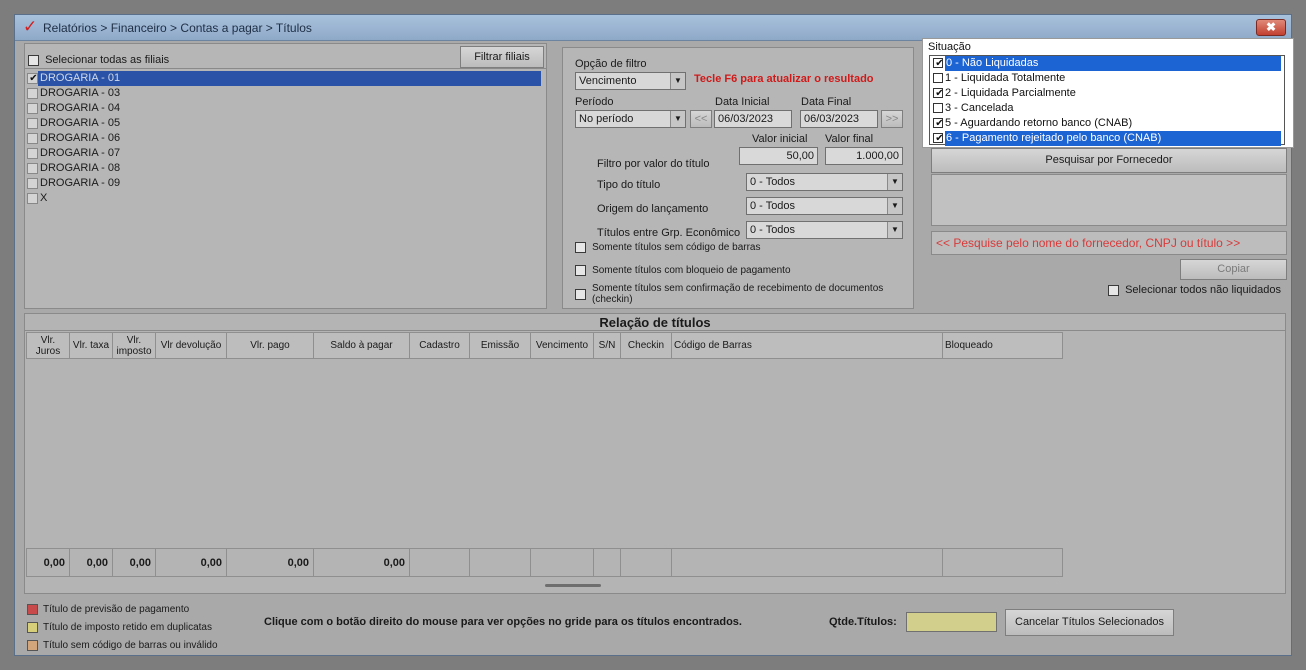 This screenshot has height=670, width=1306. Describe the element at coordinates (646, 345) in the screenshot. I see `grid-column-header: Checkin` at that location.